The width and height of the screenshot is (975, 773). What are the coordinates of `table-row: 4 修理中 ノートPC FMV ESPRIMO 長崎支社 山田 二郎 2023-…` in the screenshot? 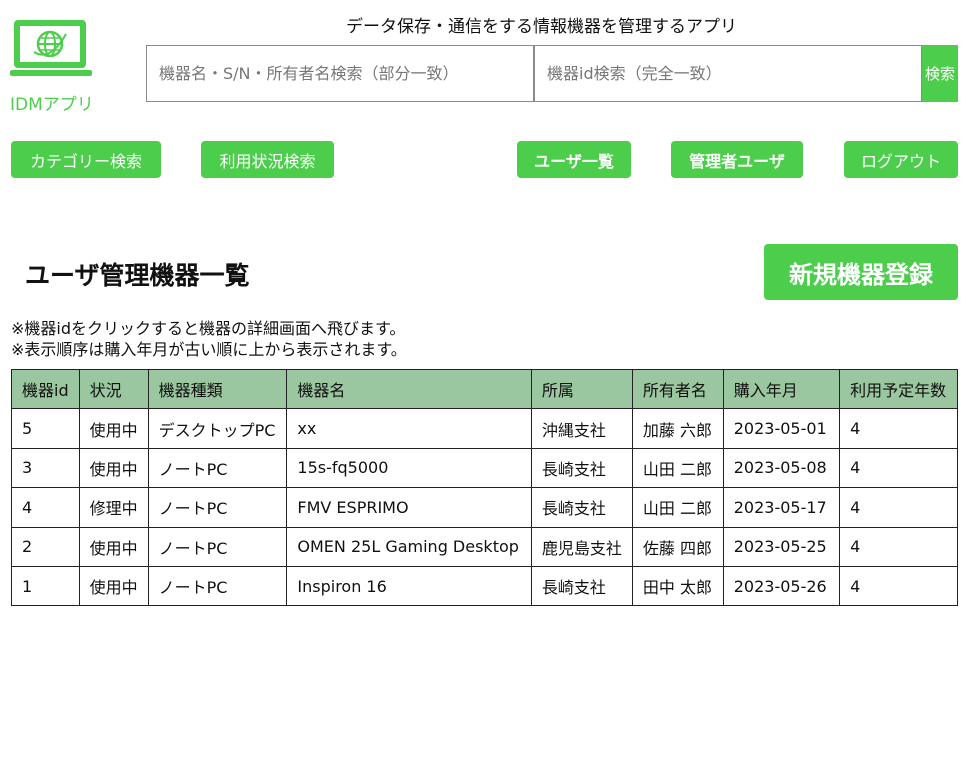 It's located at (484, 507).